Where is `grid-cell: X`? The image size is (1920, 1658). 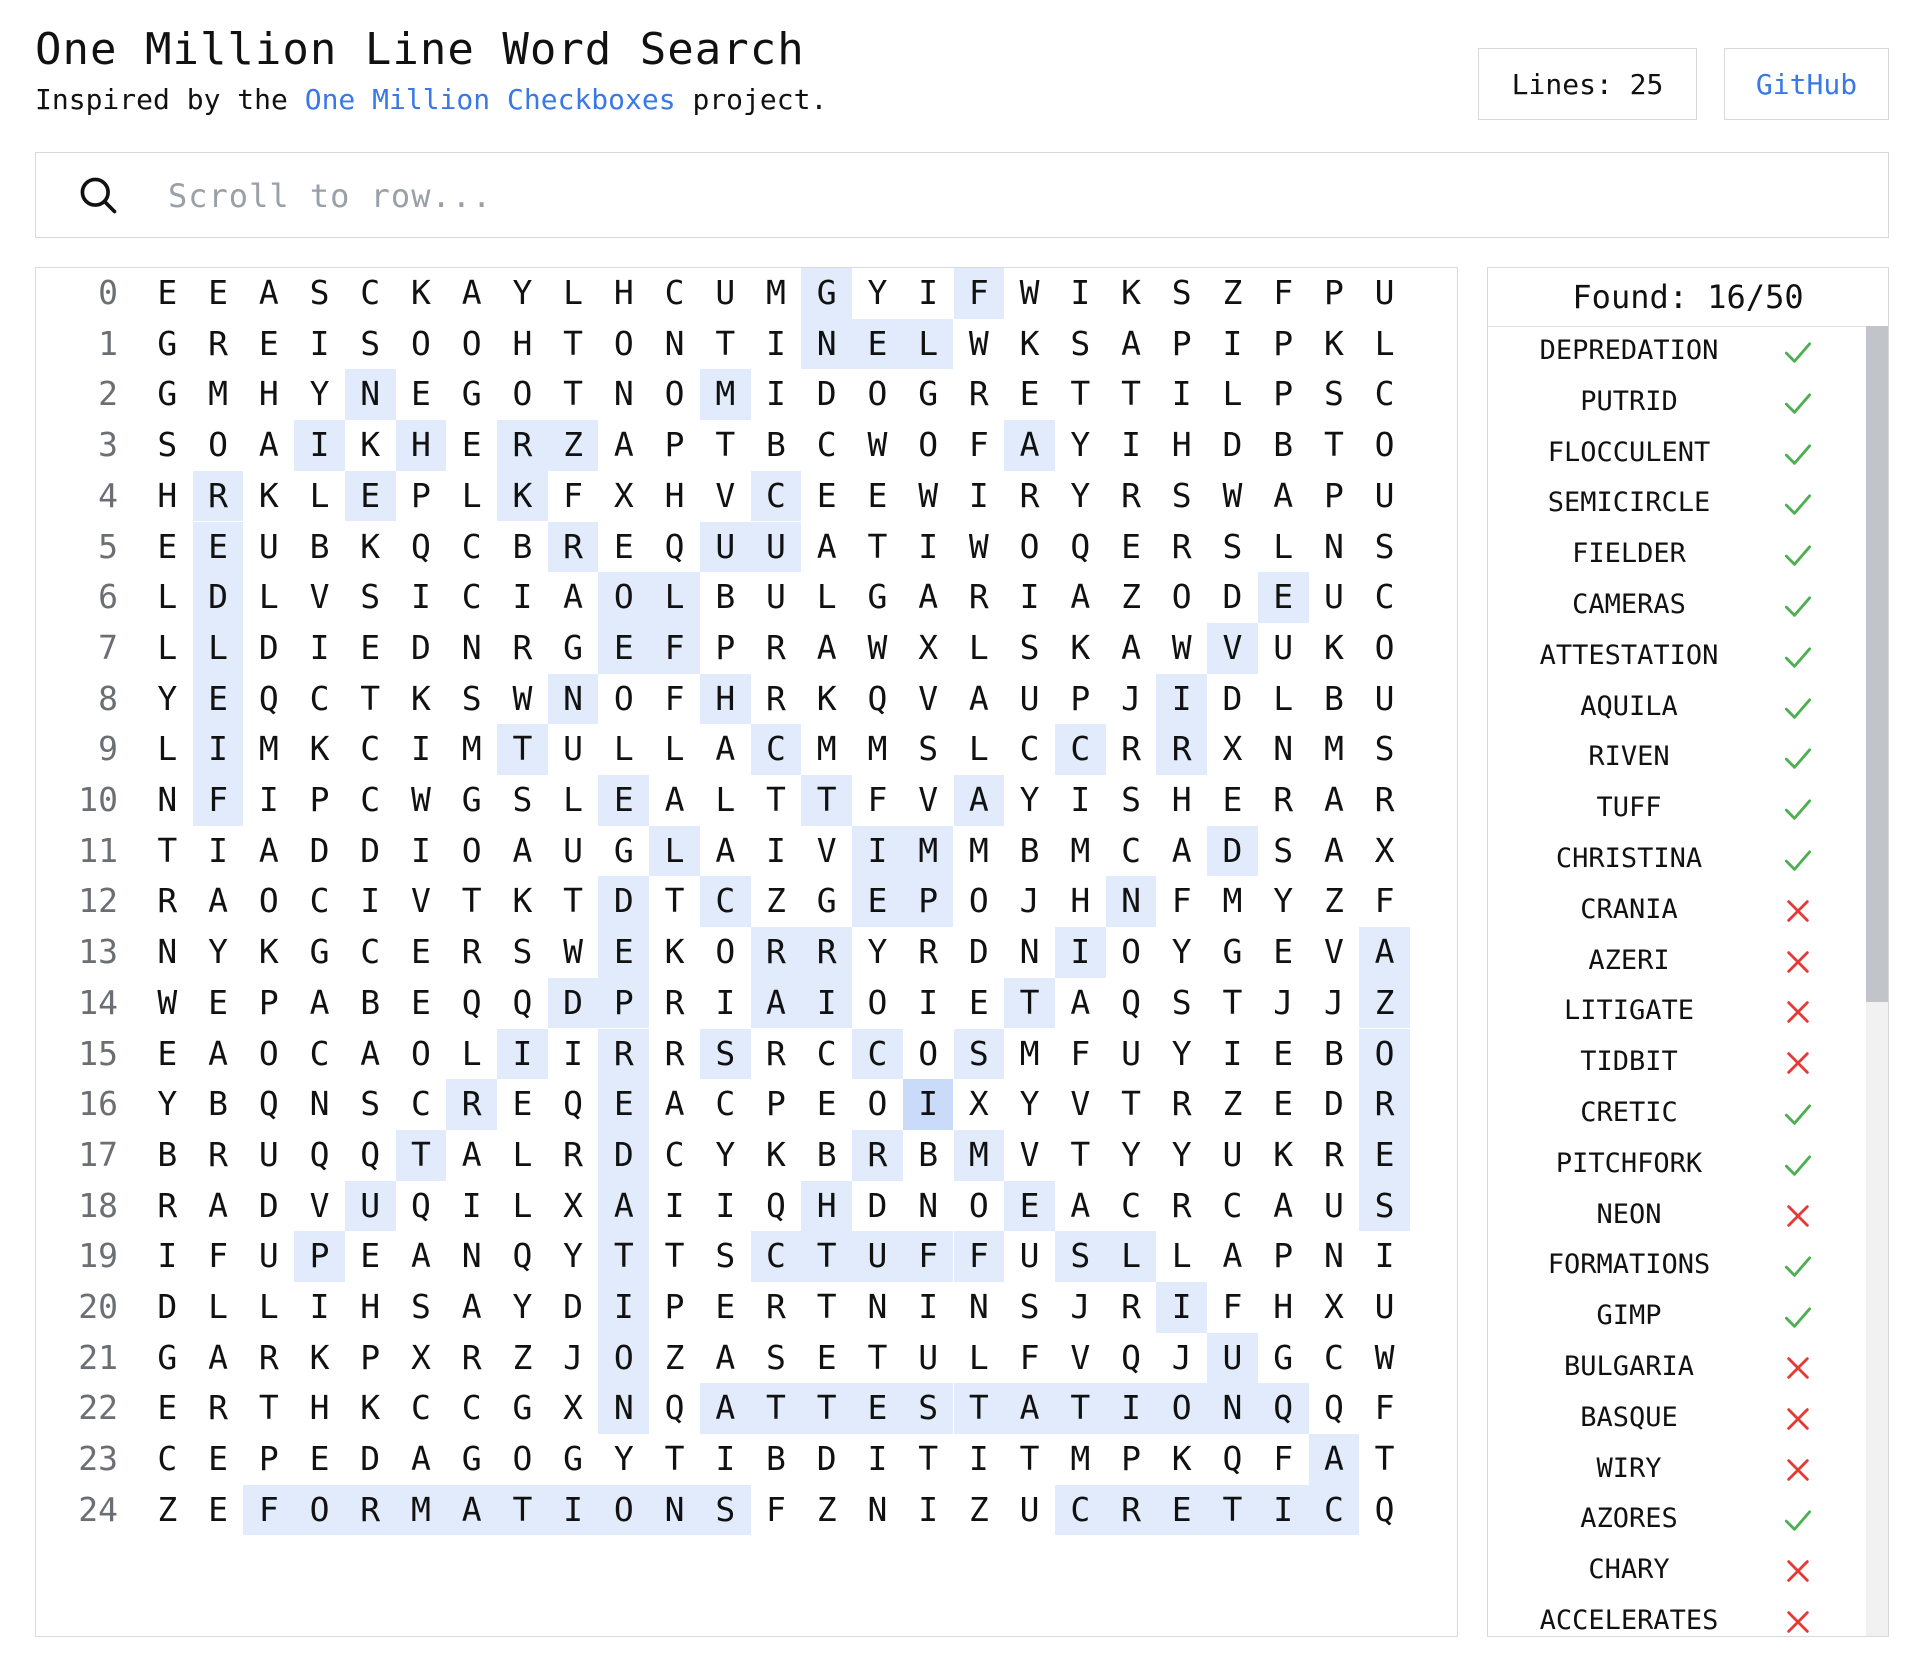
grid-cell: X is located at coordinates (573, 1206).